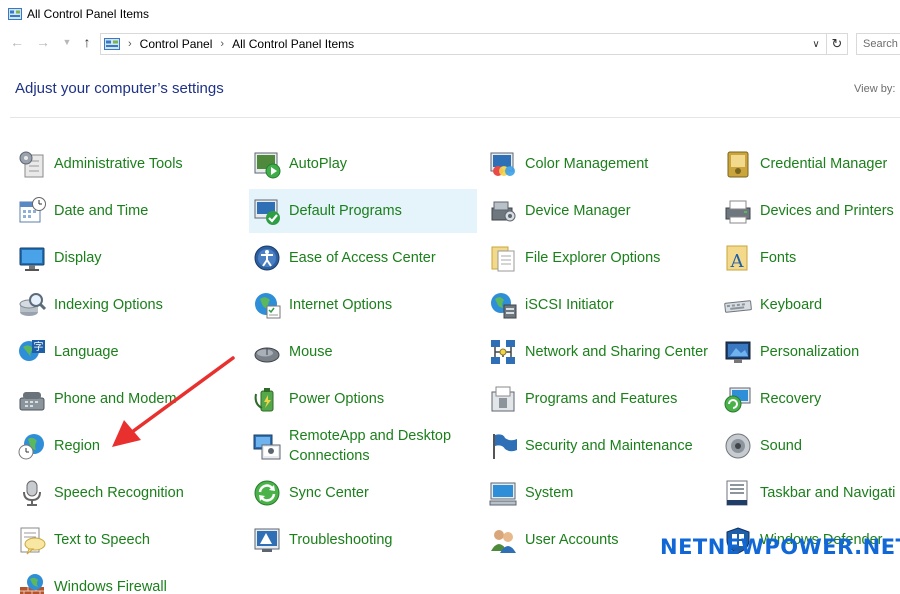  What do you see at coordinates (363, 164) in the screenshot?
I see `item-autoplay: AutoPlay` at bounding box center [363, 164].